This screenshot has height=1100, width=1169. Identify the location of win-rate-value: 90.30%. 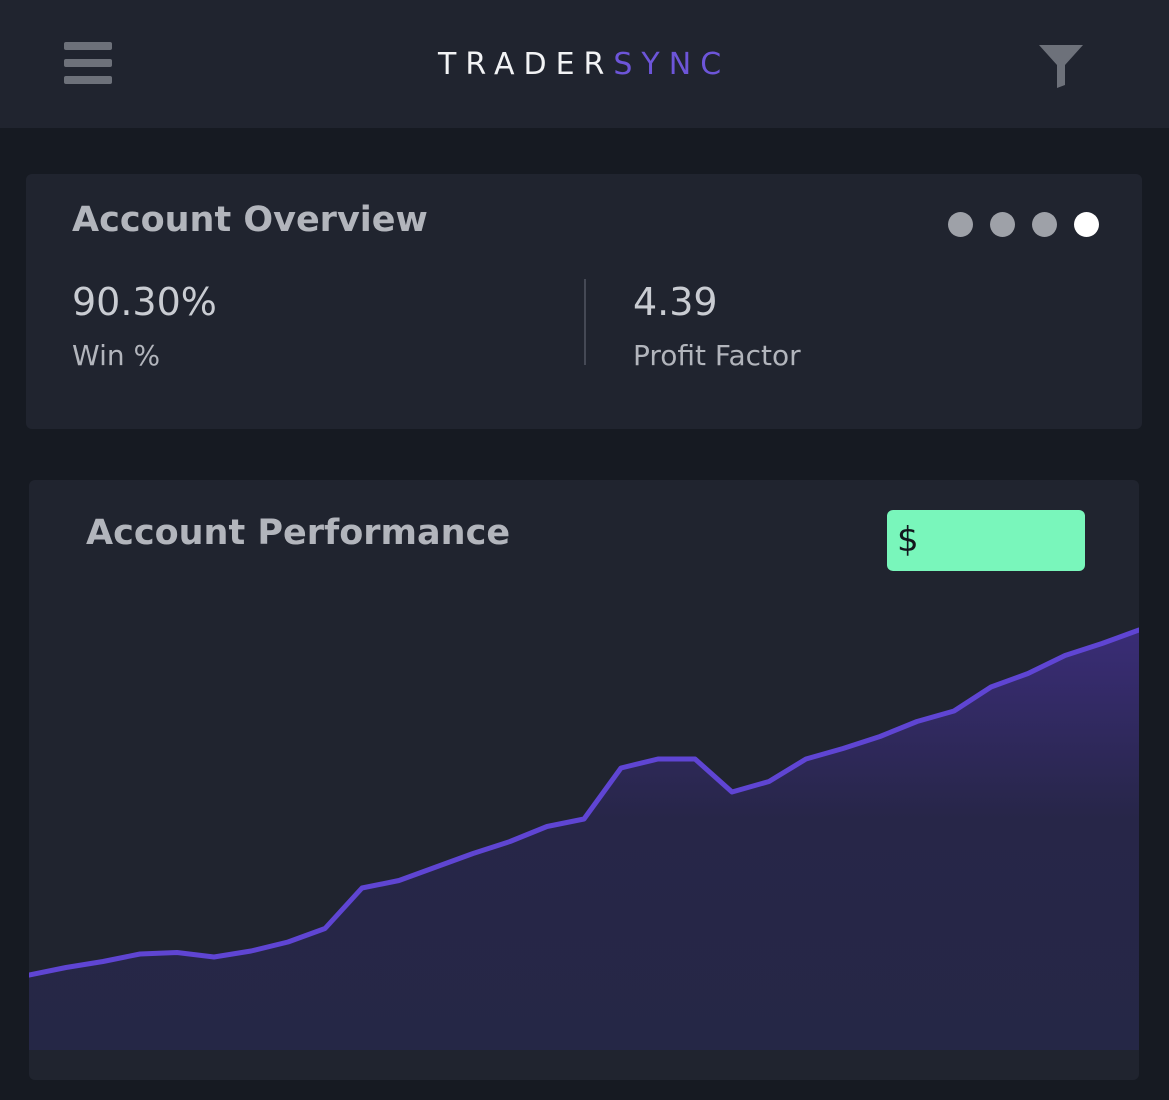
(144, 302).